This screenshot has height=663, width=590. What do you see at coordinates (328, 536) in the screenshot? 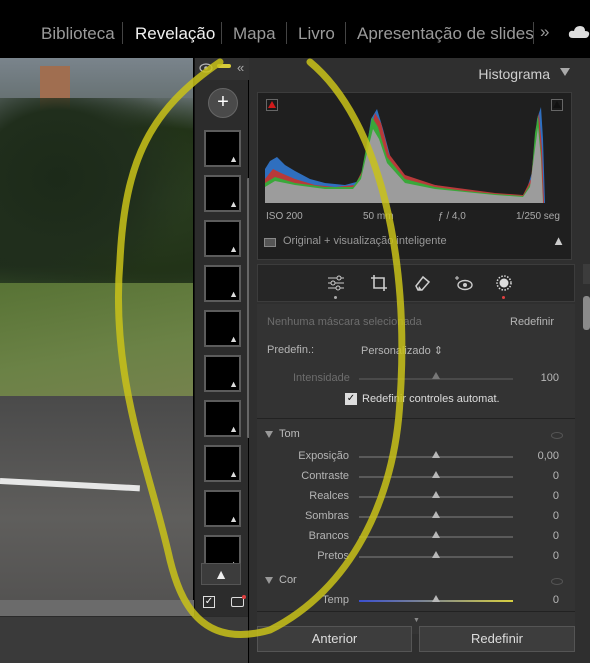
I see `slider-label: Brancos` at bounding box center [328, 536].